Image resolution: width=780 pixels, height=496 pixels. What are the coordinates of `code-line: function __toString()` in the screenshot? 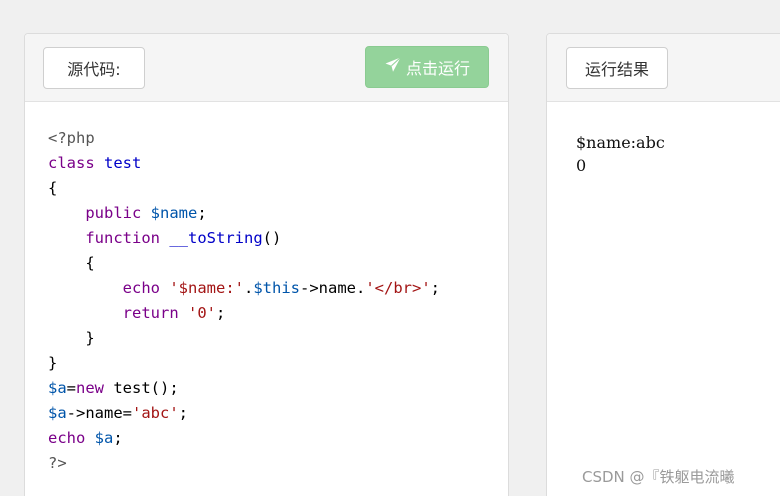 It's located at (244, 238).